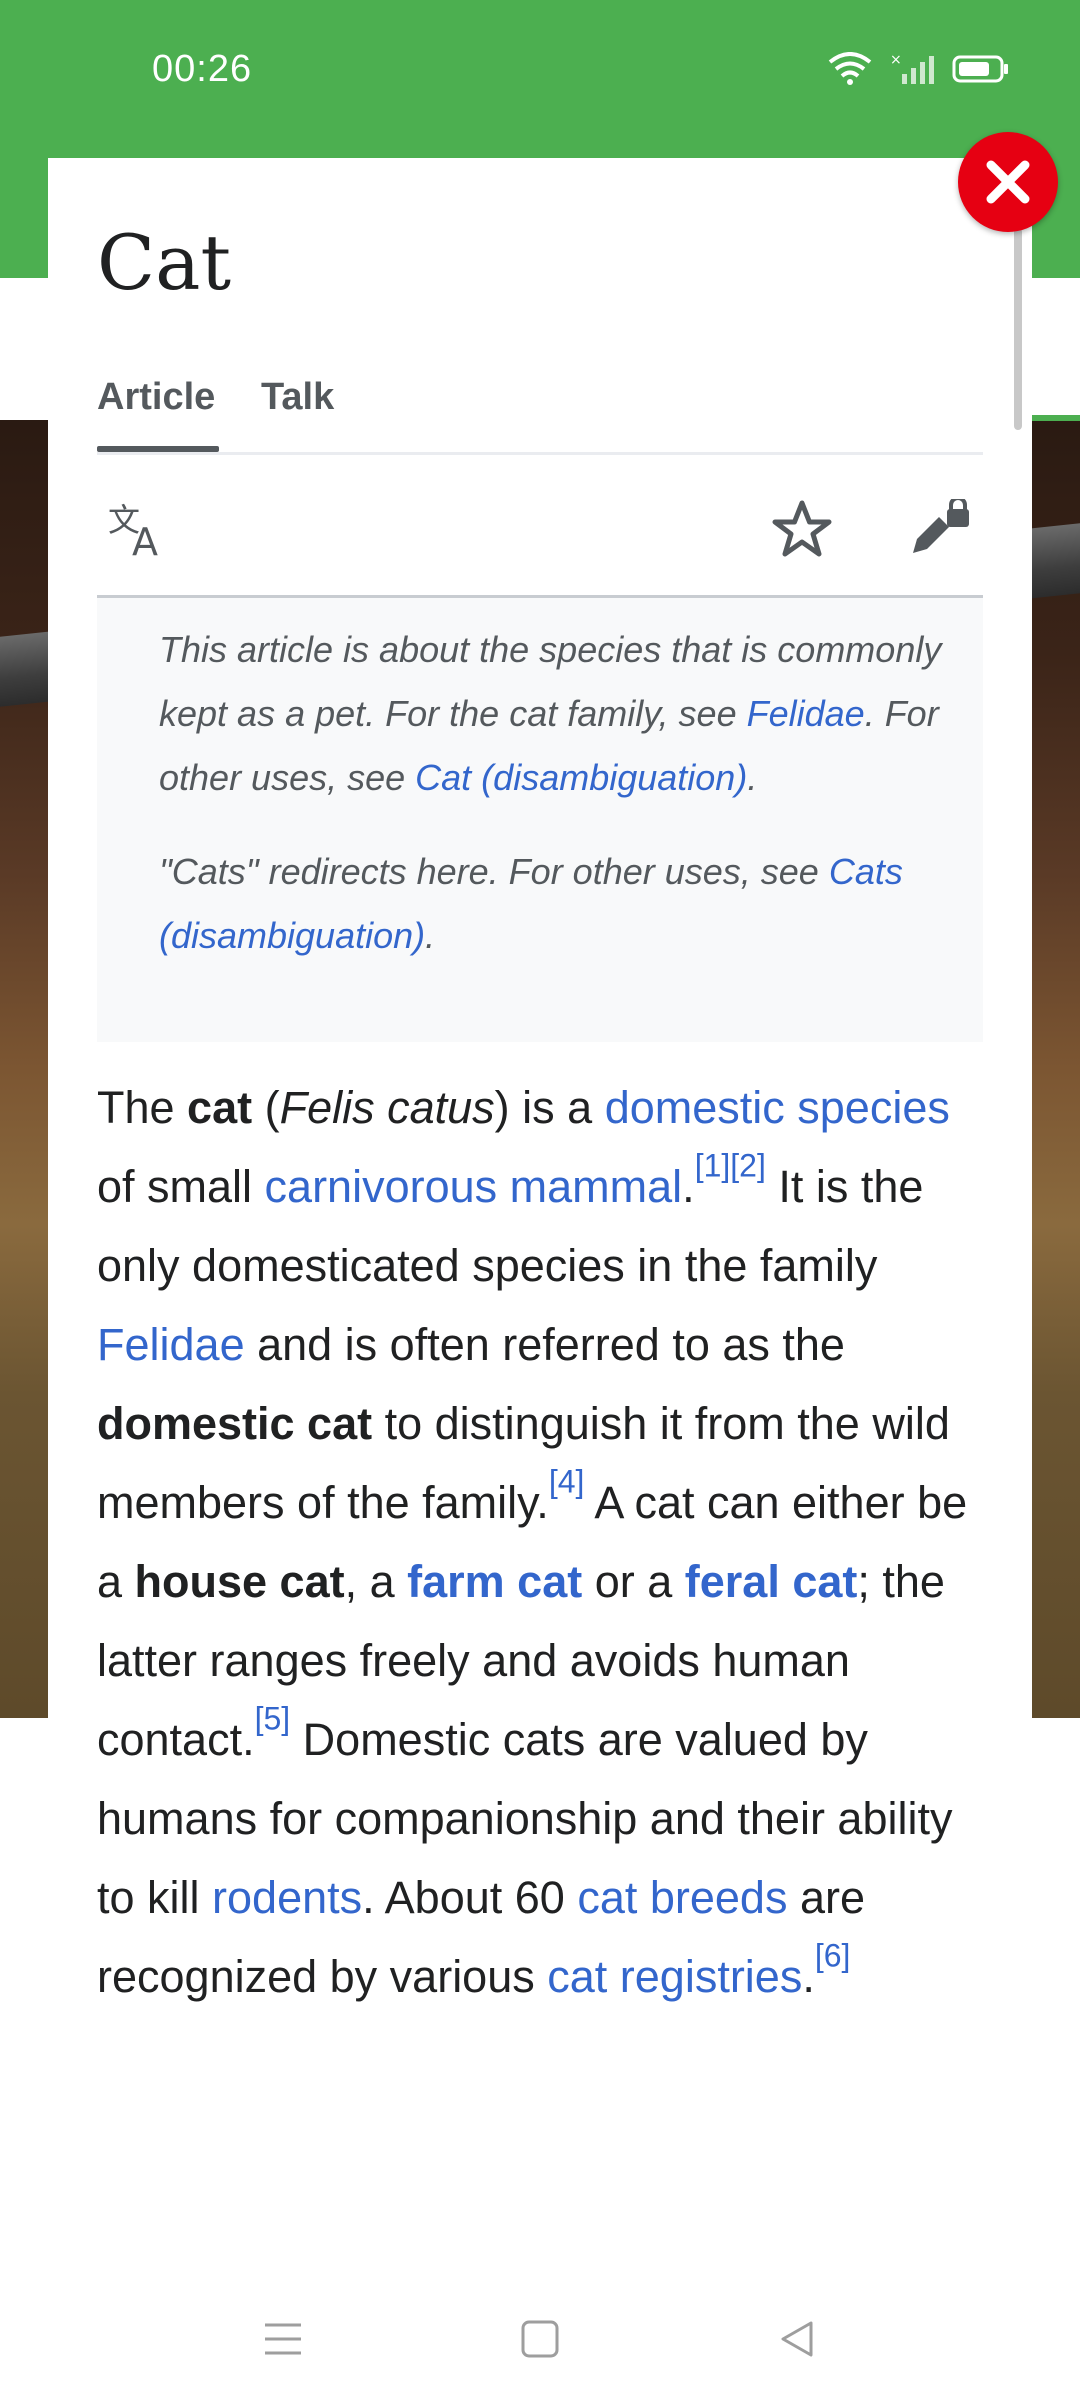 Image resolution: width=1080 pixels, height=2400 pixels. Describe the element at coordinates (1055, 418) in the screenshot. I see `background-accent` at that location.